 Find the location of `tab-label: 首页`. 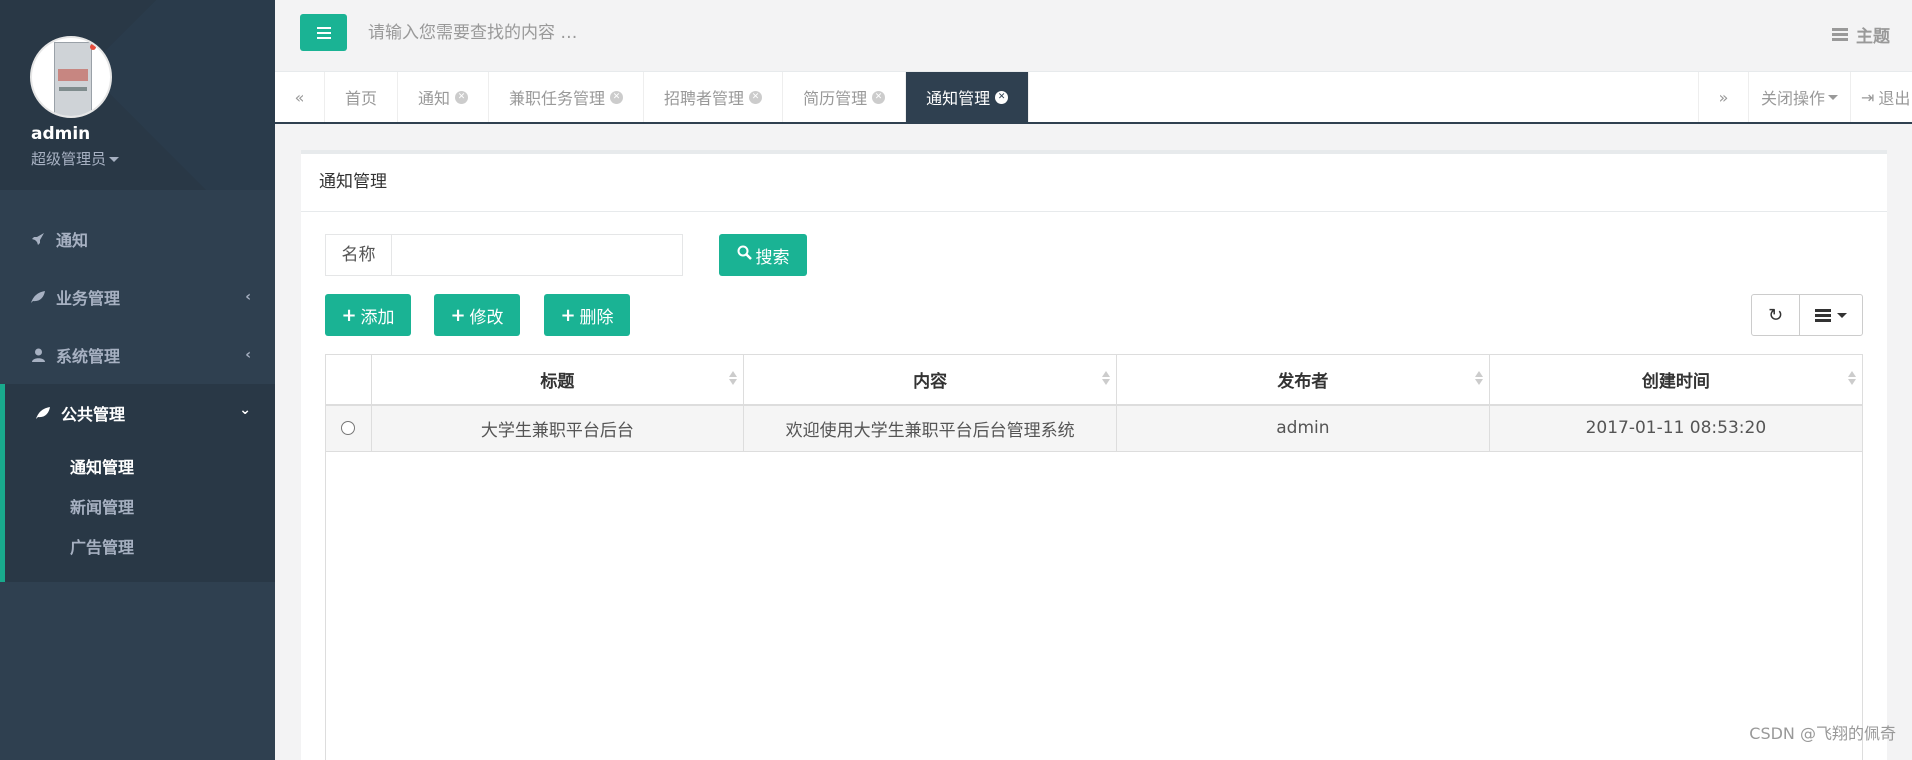

tab-label: 首页 is located at coordinates (361, 98).